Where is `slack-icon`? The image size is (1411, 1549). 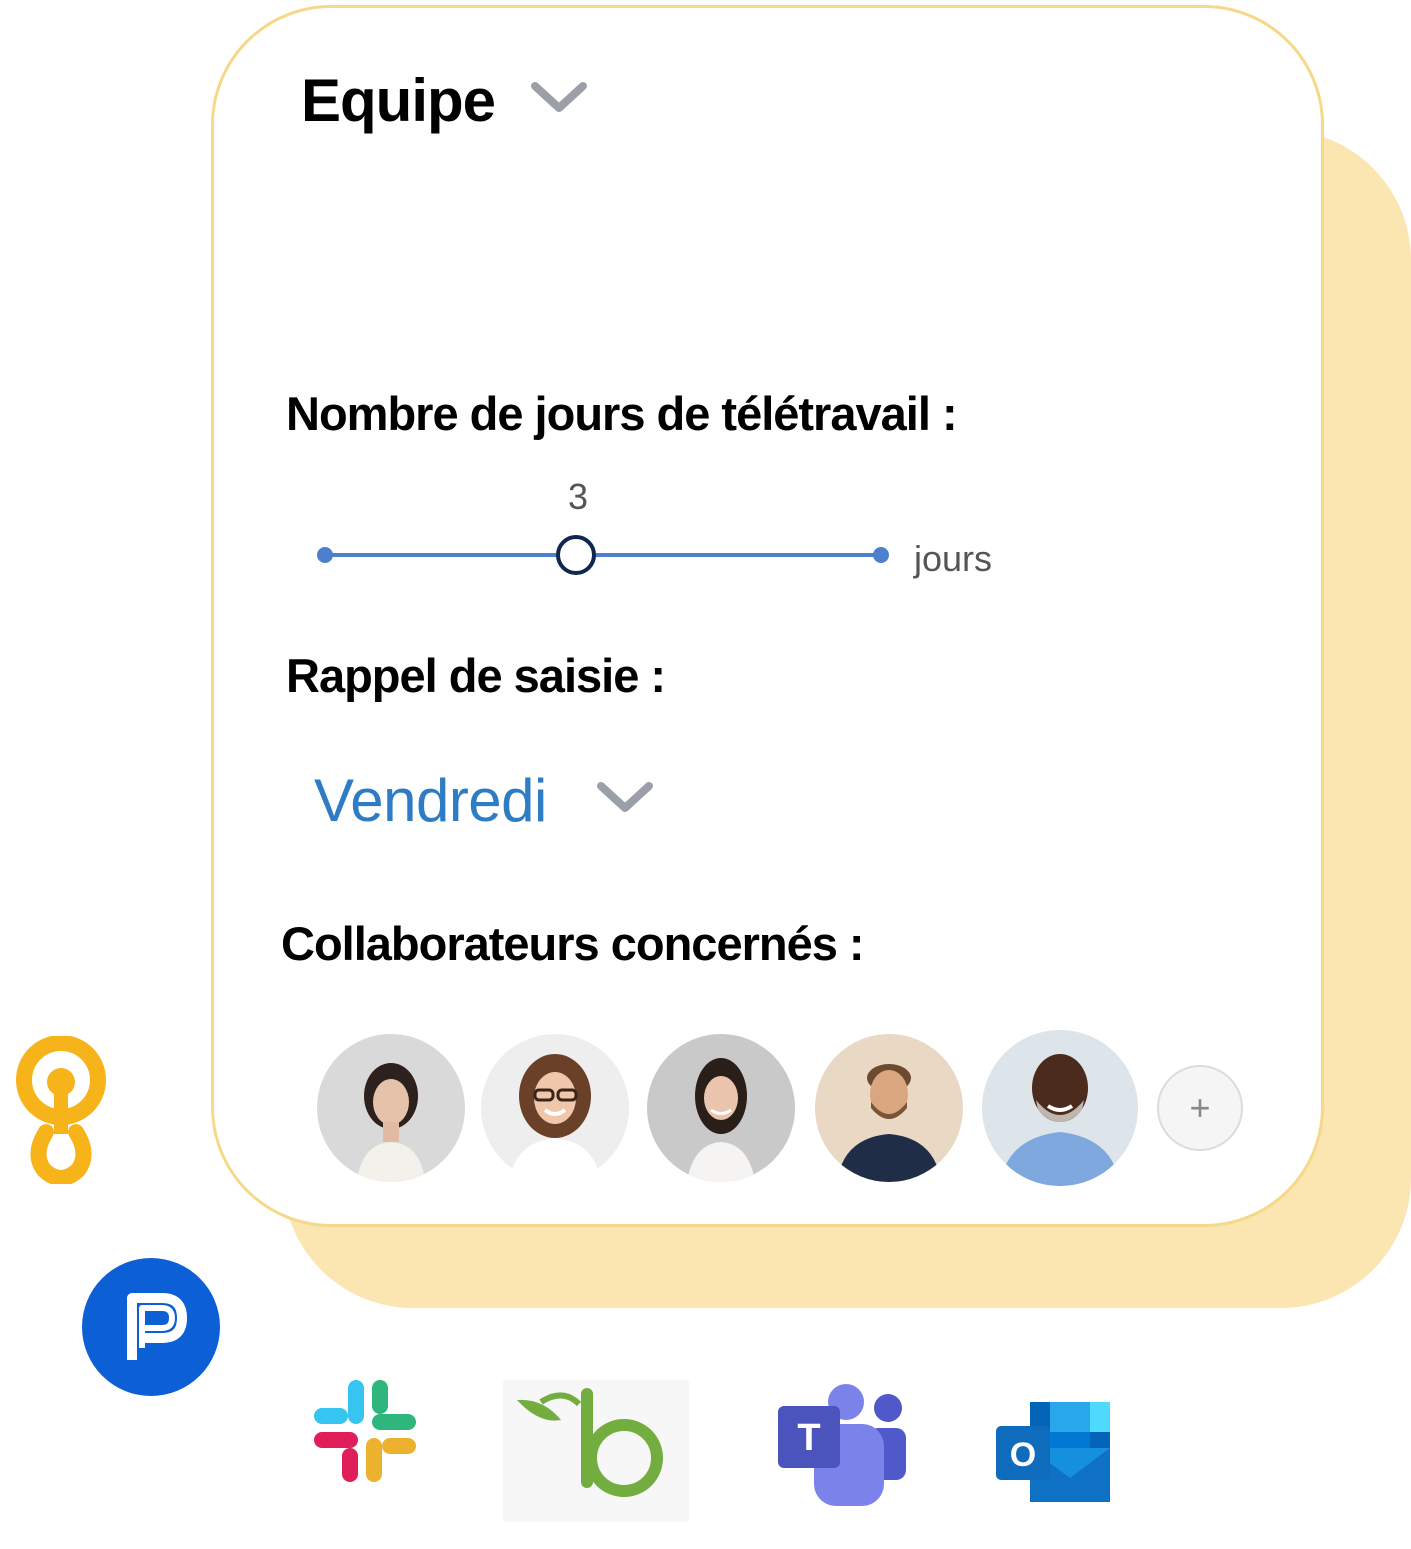
slack-icon is located at coordinates (365, 1433).